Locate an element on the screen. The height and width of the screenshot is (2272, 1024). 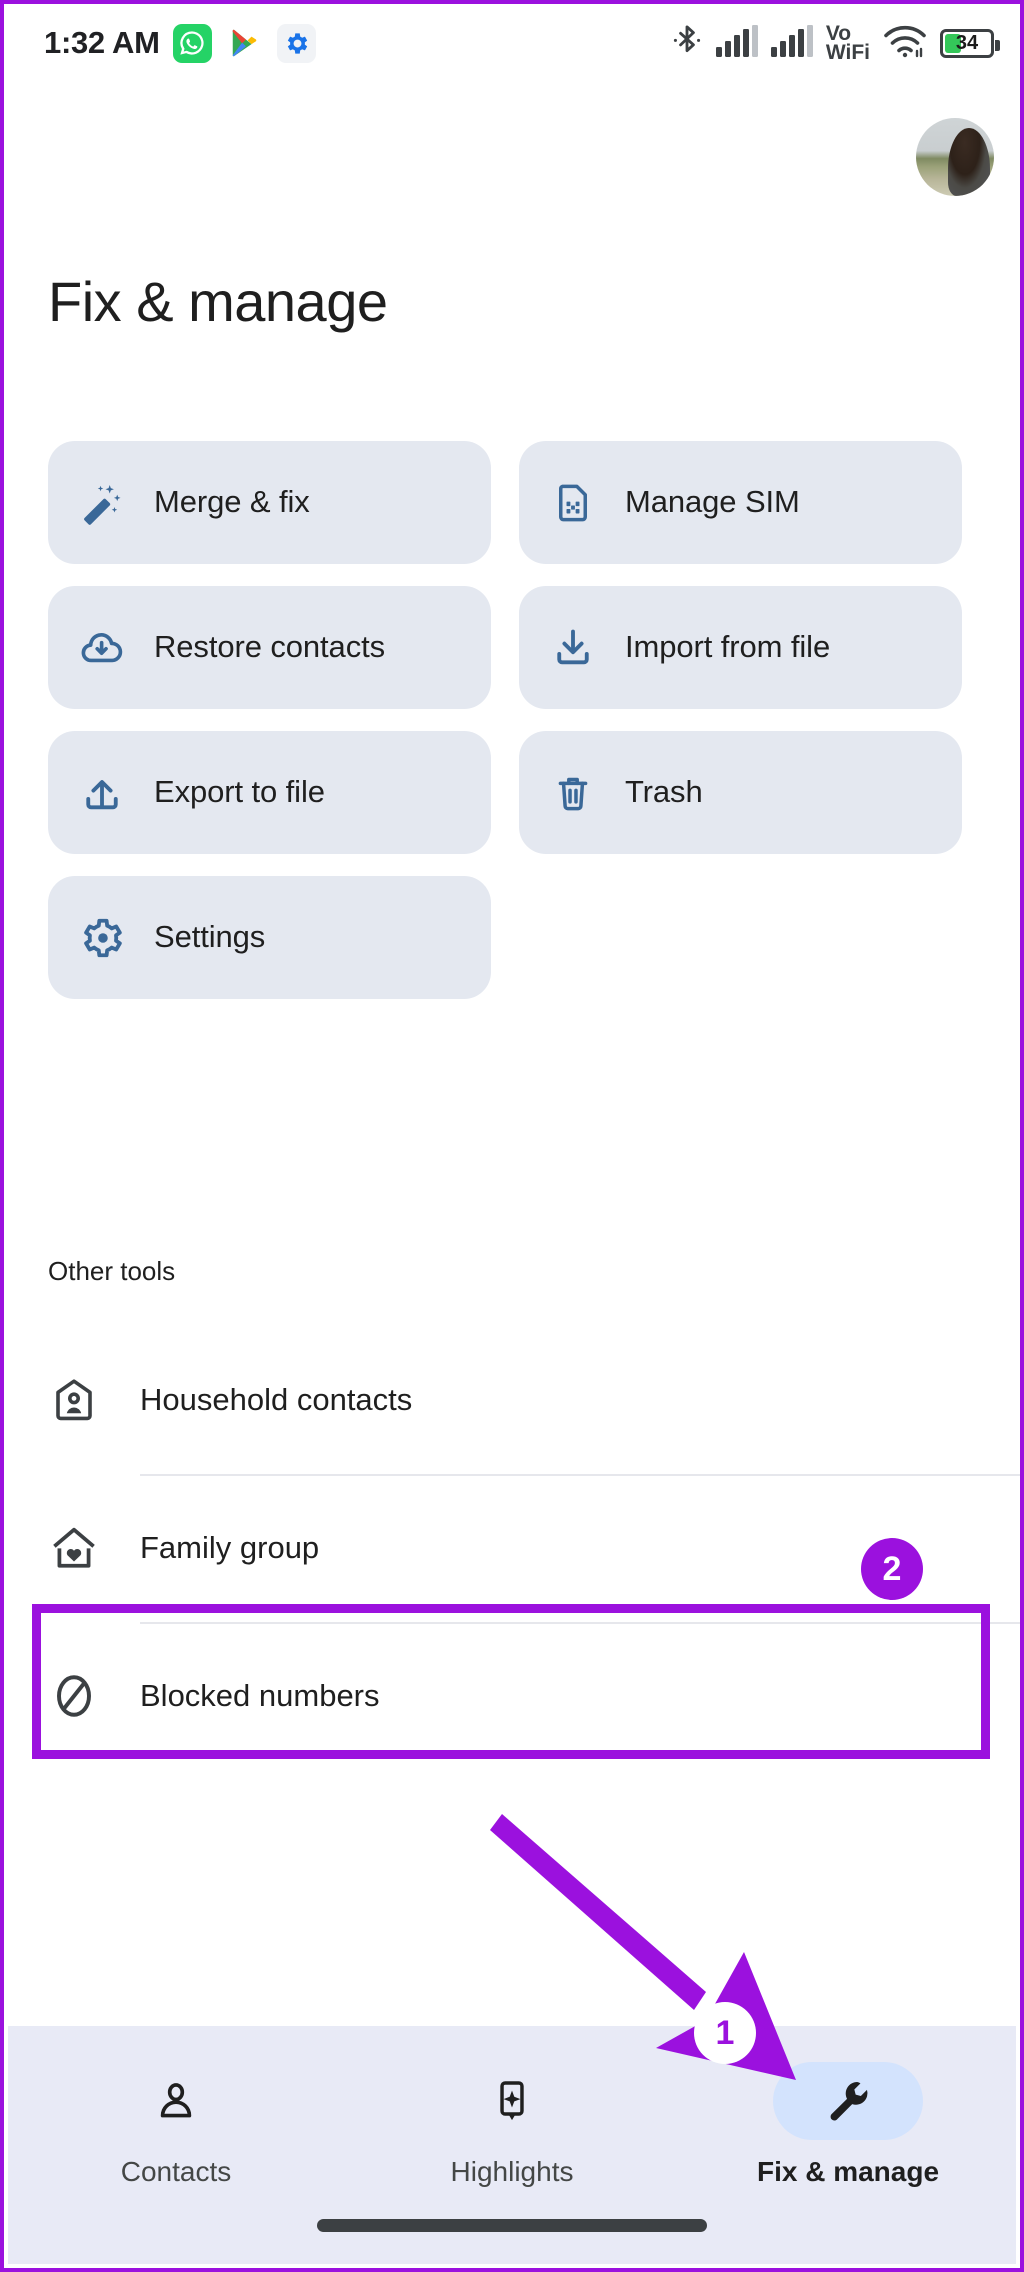
tile-label: Export to file is located at coordinates (239, 792).